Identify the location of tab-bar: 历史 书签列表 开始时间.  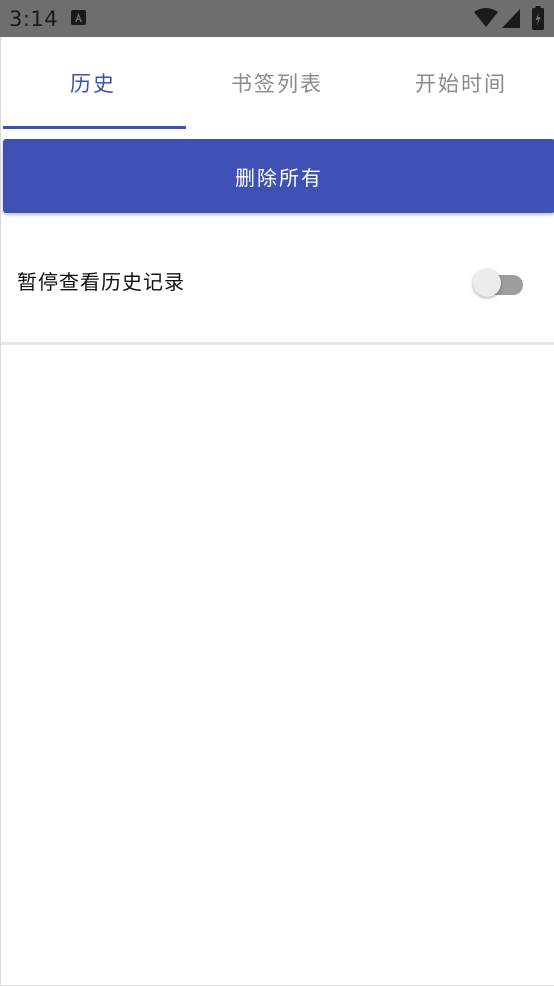
(277, 83).